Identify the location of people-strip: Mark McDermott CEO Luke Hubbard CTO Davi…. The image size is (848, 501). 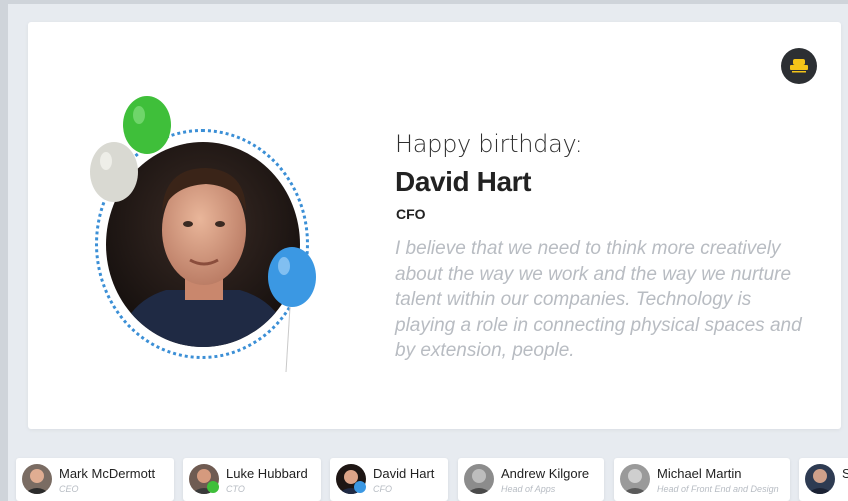
(424, 479).